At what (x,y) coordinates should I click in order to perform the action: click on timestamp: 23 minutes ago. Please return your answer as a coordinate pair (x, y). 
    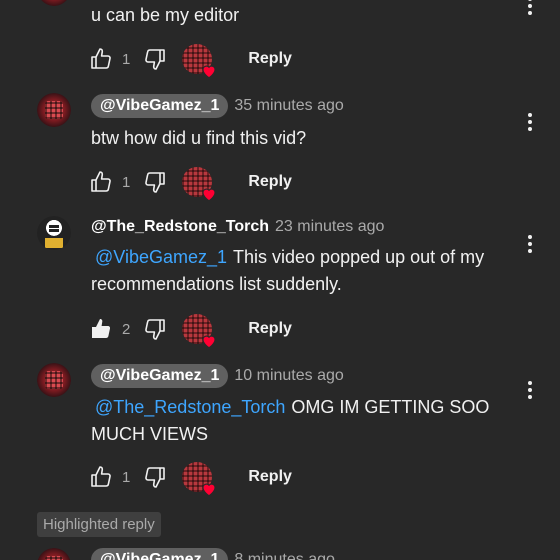
    Looking at the image, I should click on (329, 227).